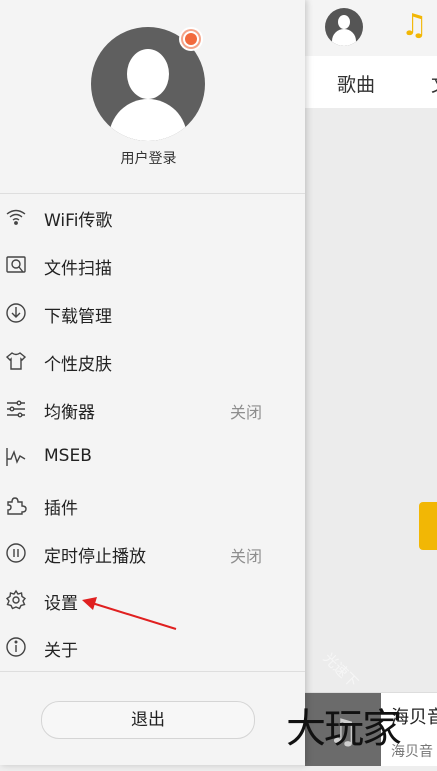 This screenshot has width=437, height=771. Describe the element at coordinates (16, 361) in the screenshot. I see `shirt-icon` at that location.